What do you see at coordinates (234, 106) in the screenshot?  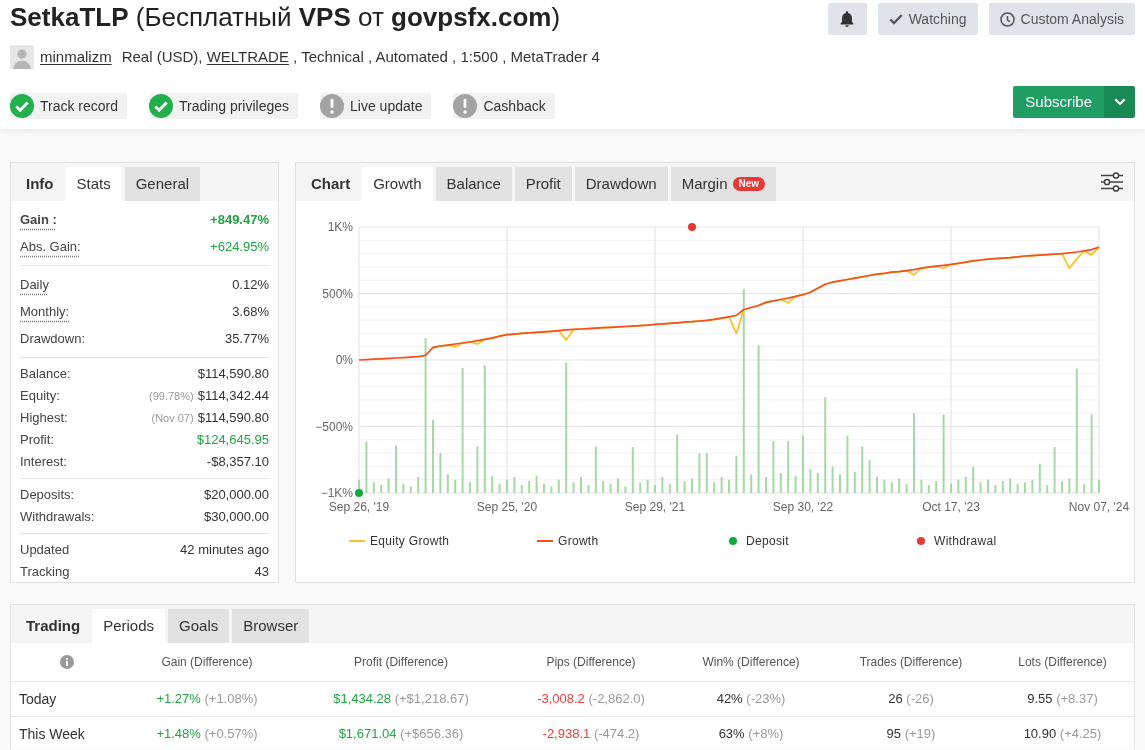 I see `badge-label: Trading privileges` at bounding box center [234, 106].